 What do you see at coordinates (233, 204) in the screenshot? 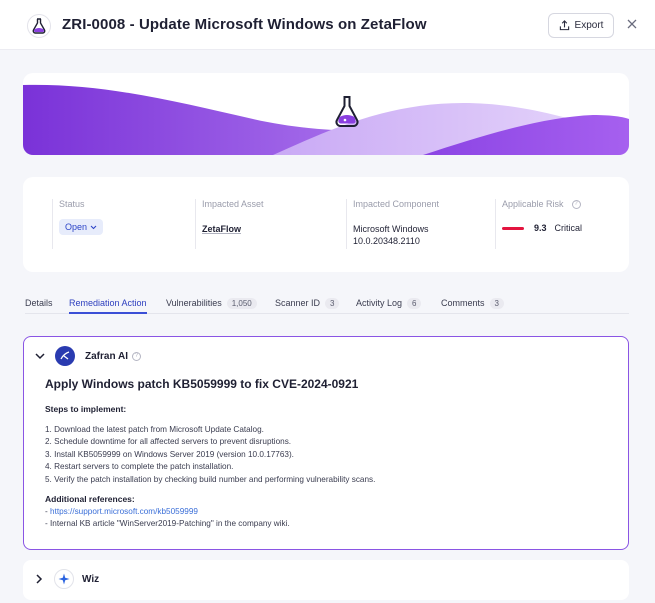
I see `impacted-asset-label: Impacted Asset` at bounding box center [233, 204].